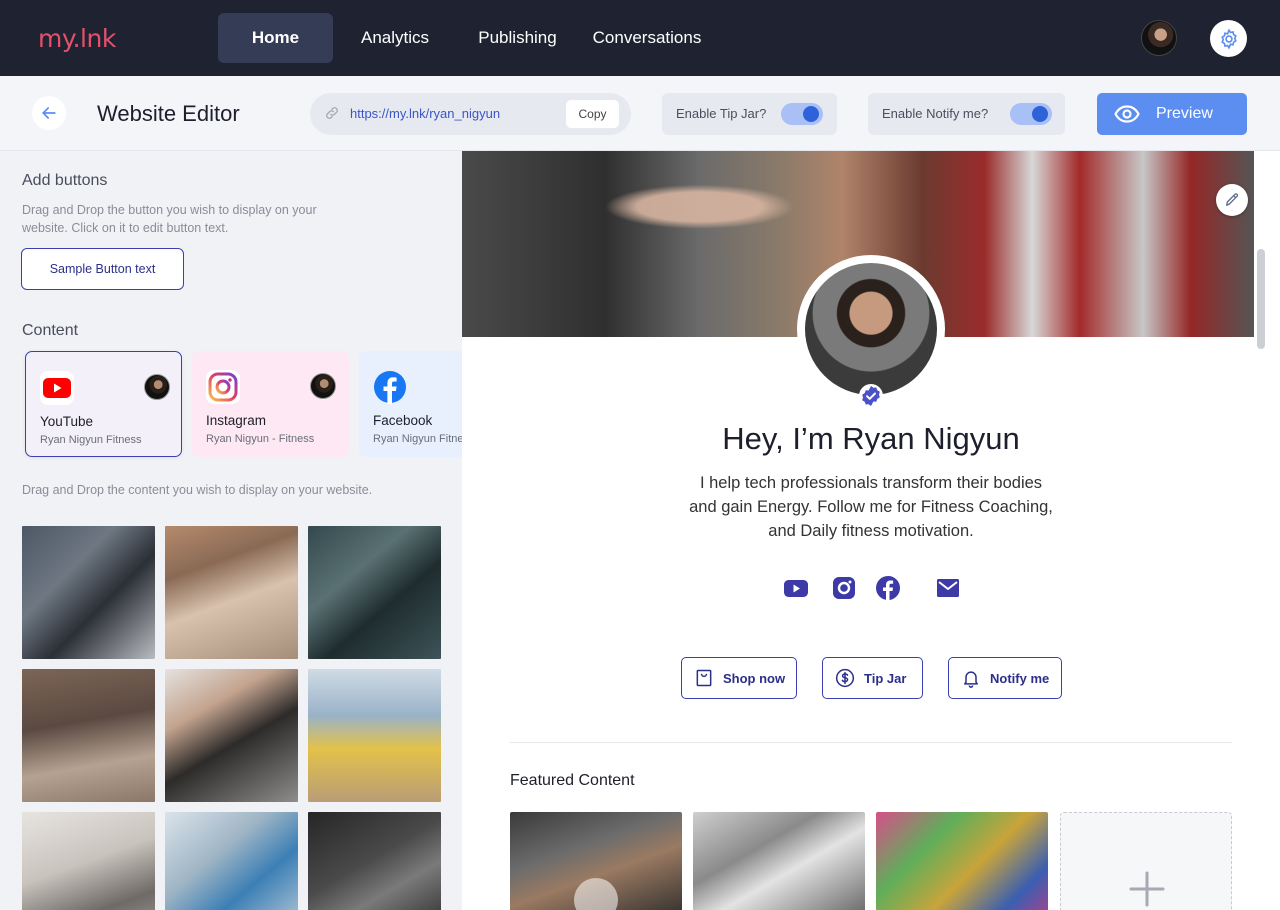 The height and width of the screenshot is (910, 1280). I want to click on url-field: https://my.lnk/ryan_nigyun Copy, so click(470, 114).